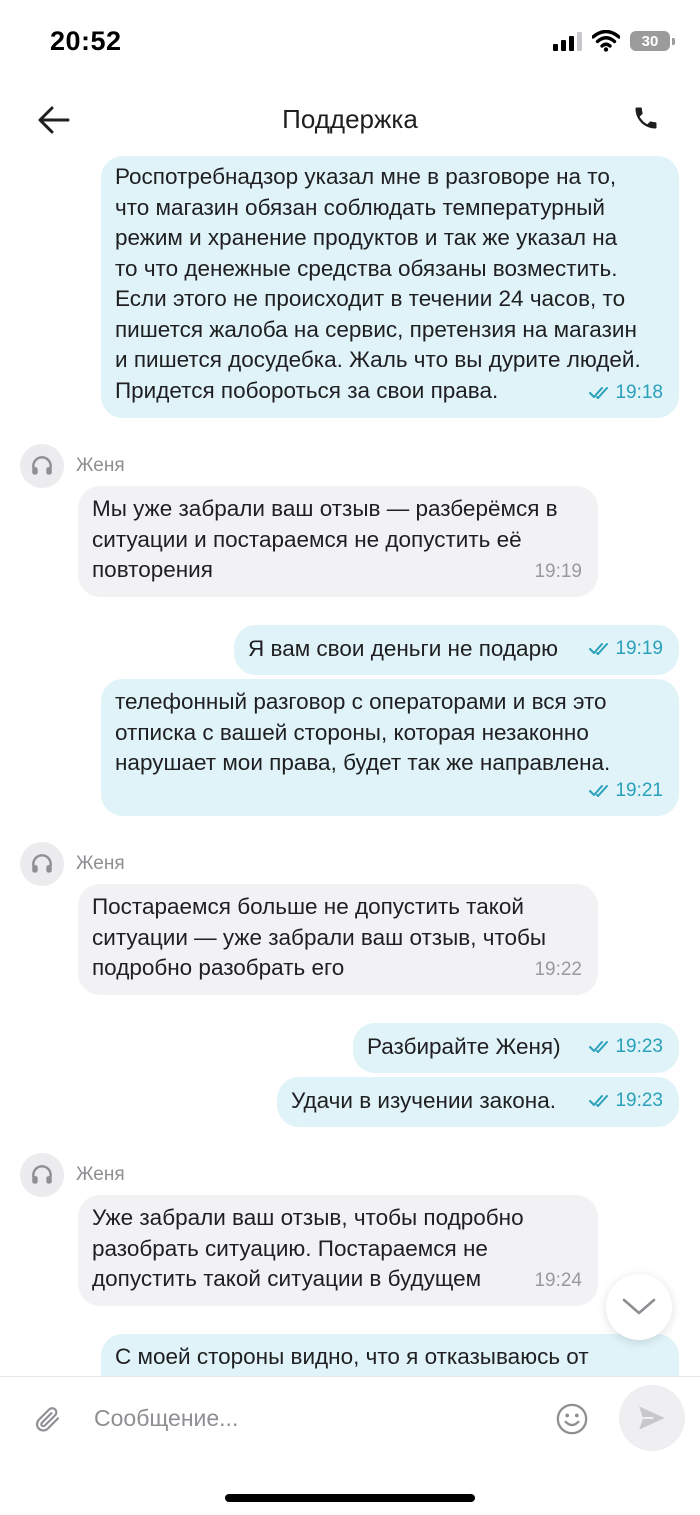  I want to click on send-button, so click(652, 1418).